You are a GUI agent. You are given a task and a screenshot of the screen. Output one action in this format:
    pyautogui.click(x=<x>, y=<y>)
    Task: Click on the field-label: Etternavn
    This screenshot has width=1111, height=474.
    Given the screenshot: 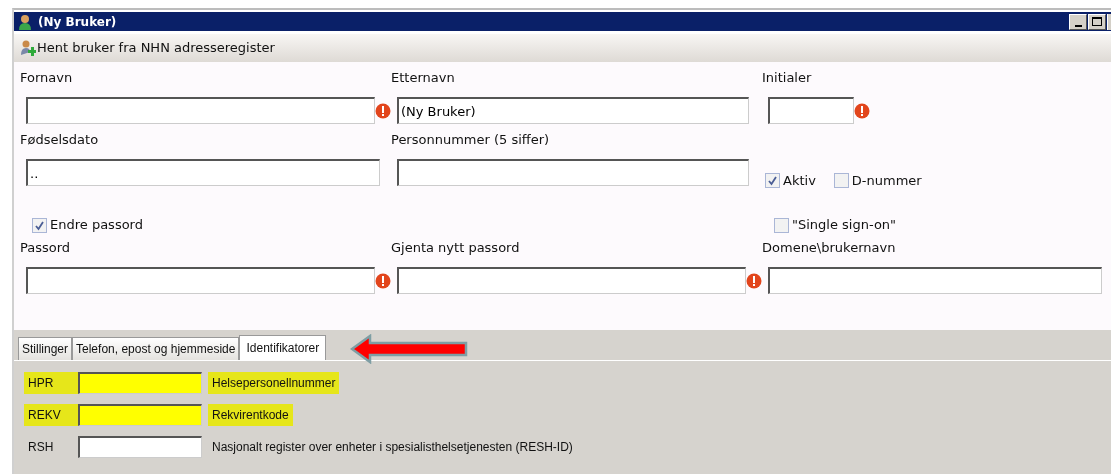 What is the action you would take?
    pyautogui.click(x=423, y=78)
    